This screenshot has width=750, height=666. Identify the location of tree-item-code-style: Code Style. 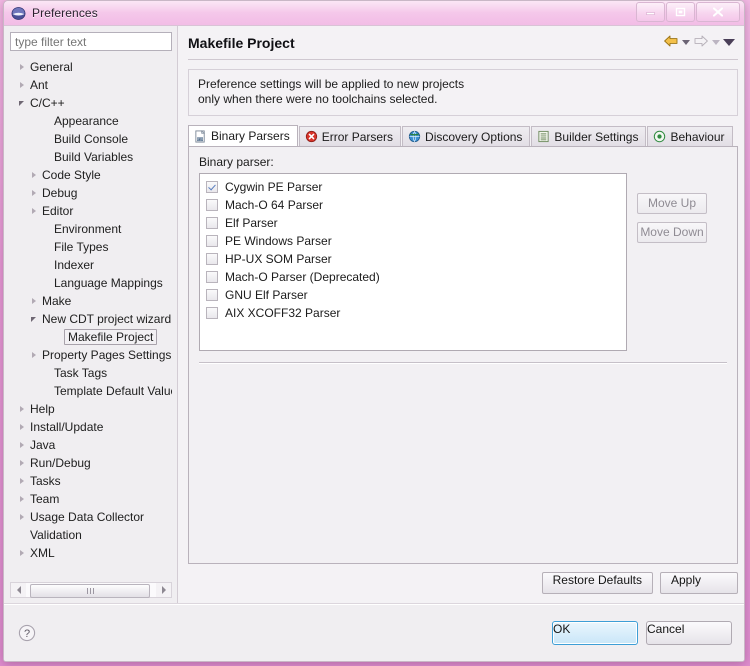
(91, 175).